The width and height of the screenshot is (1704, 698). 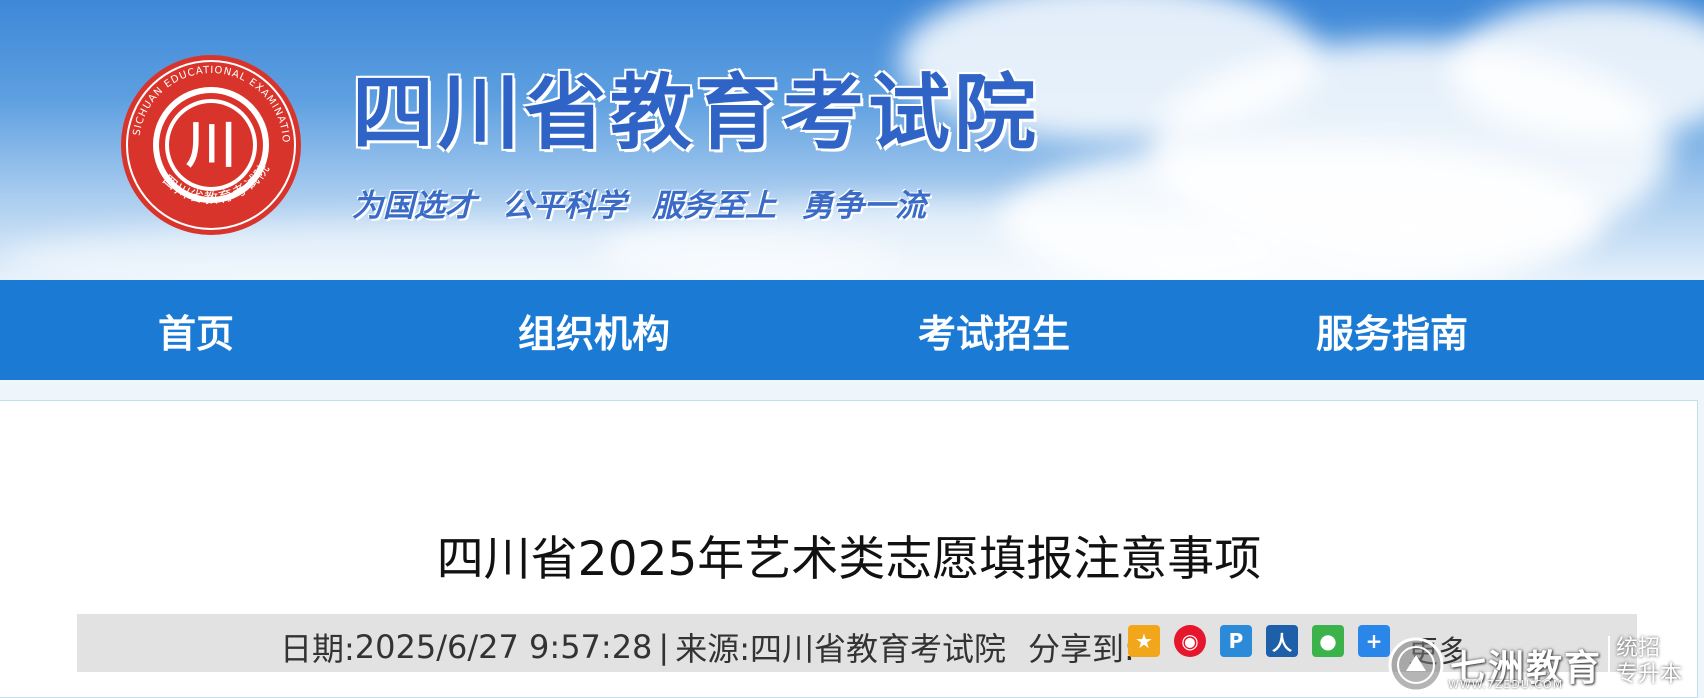 I want to click on slogan-item: 服务至上, so click(x=714, y=206).